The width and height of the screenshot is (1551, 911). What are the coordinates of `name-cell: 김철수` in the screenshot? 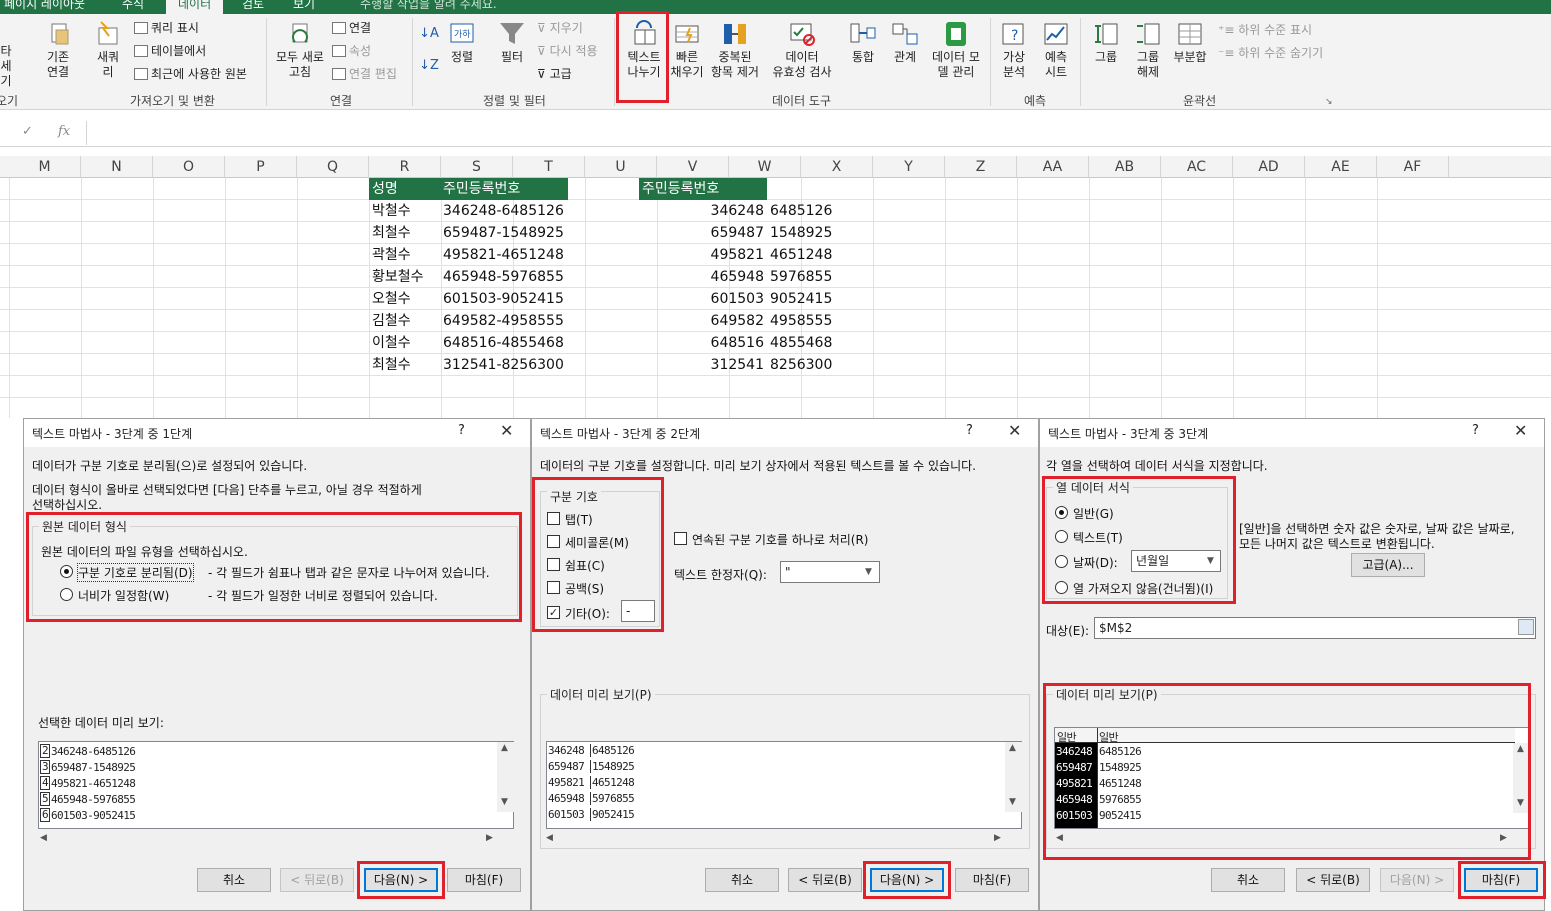 It's located at (406, 321).